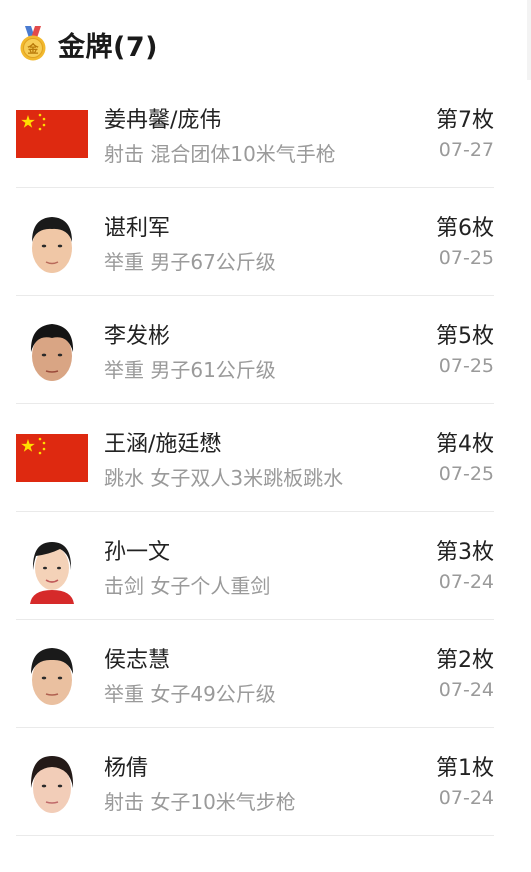  What do you see at coordinates (124, 478) in the screenshot?
I see `sport-label: 跳水` at bounding box center [124, 478].